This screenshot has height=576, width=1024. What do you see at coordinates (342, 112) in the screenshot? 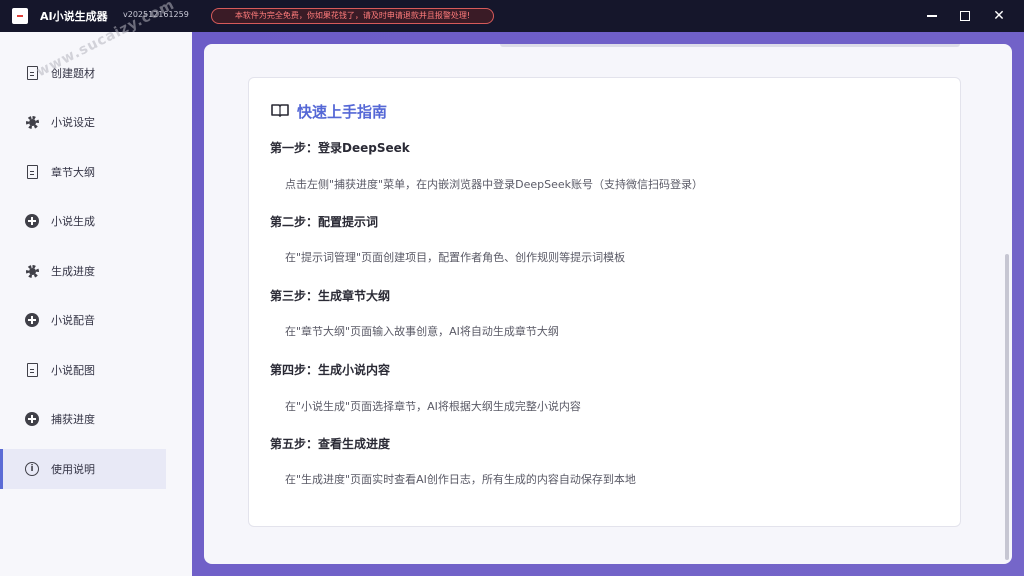
I see `guide-title: 快速上手指南` at bounding box center [342, 112].